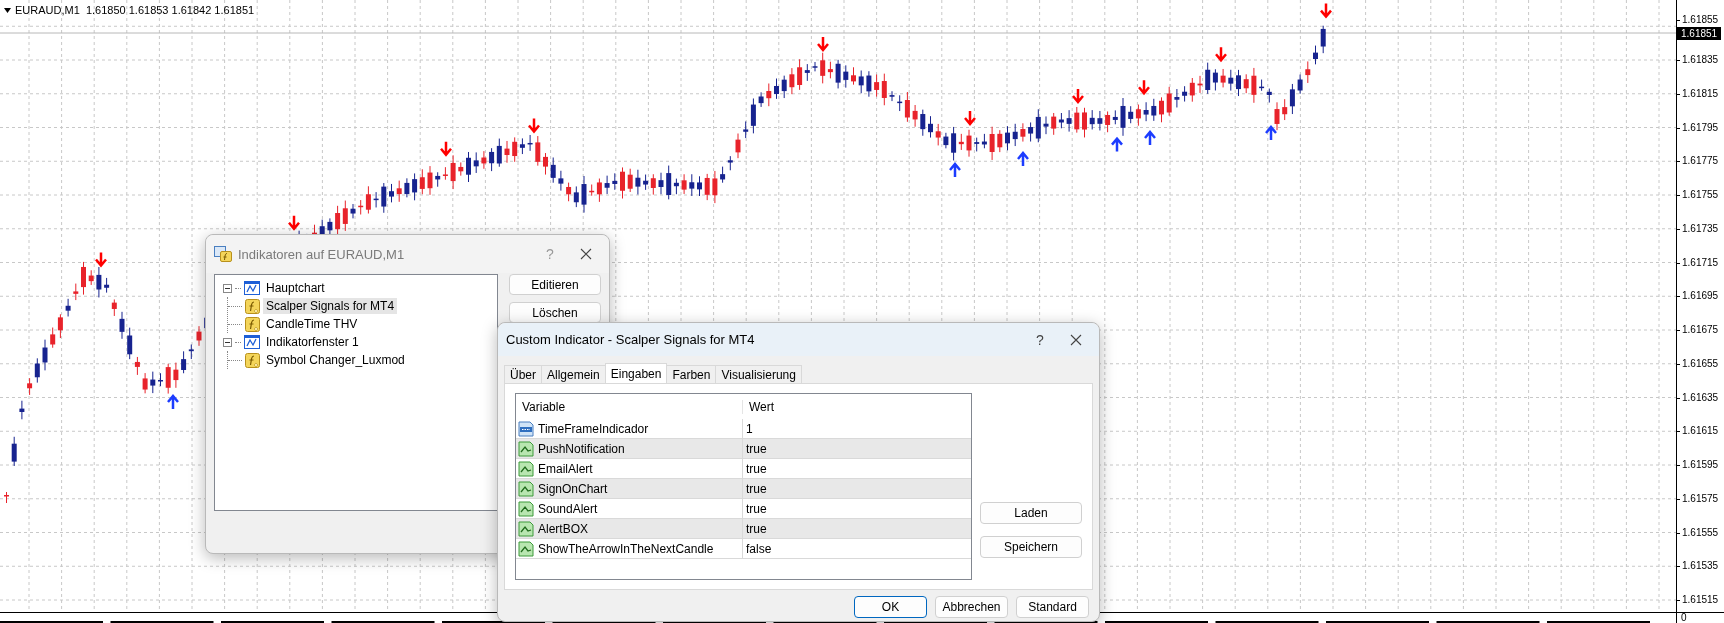  What do you see at coordinates (573, 488) in the screenshot?
I see `variable-name: SignOnChart` at bounding box center [573, 488].